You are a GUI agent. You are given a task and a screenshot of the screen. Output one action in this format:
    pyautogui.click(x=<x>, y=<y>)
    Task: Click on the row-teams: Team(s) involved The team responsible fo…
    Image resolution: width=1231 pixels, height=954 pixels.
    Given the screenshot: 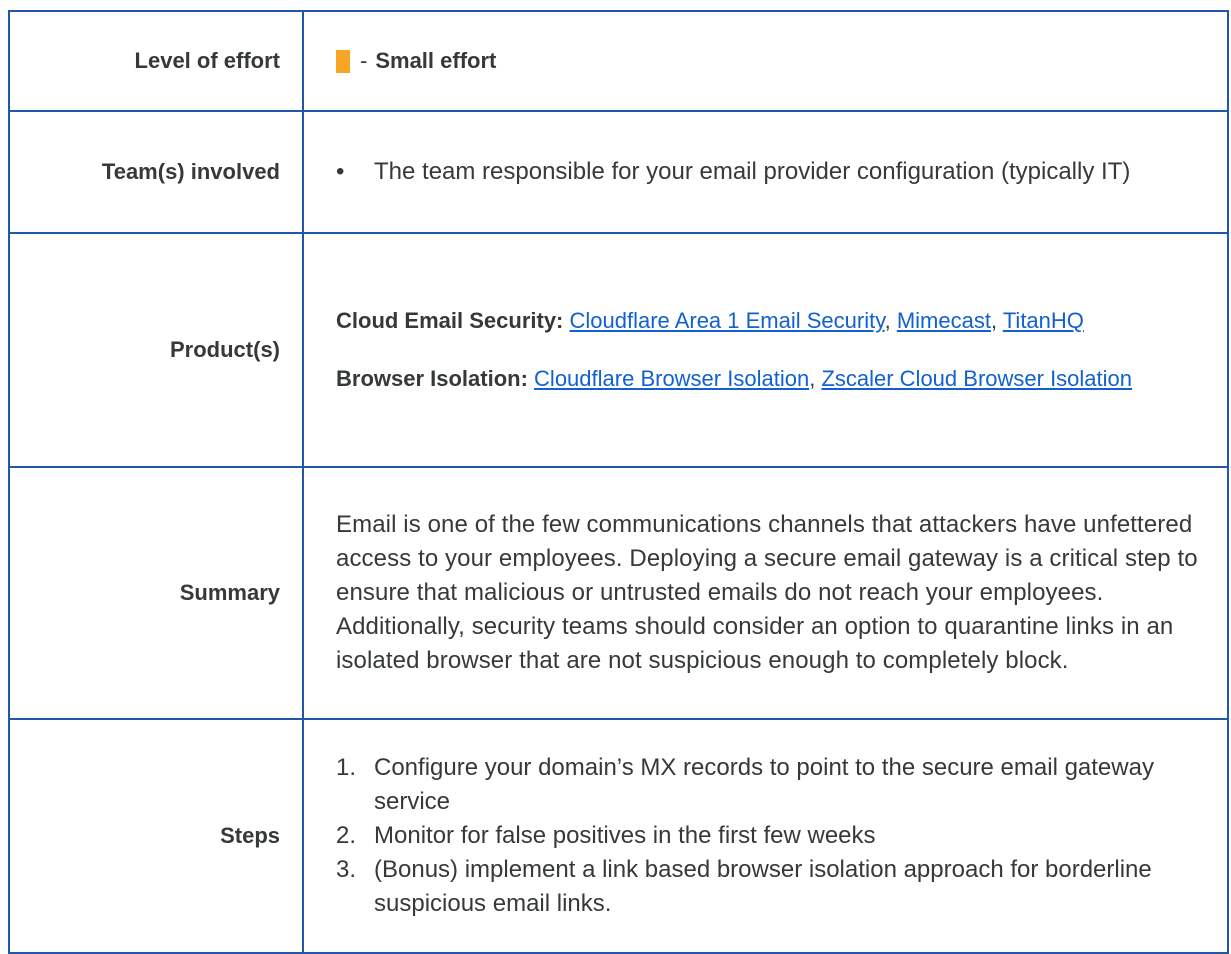 What is the action you would take?
    pyautogui.click(x=618, y=172)
    